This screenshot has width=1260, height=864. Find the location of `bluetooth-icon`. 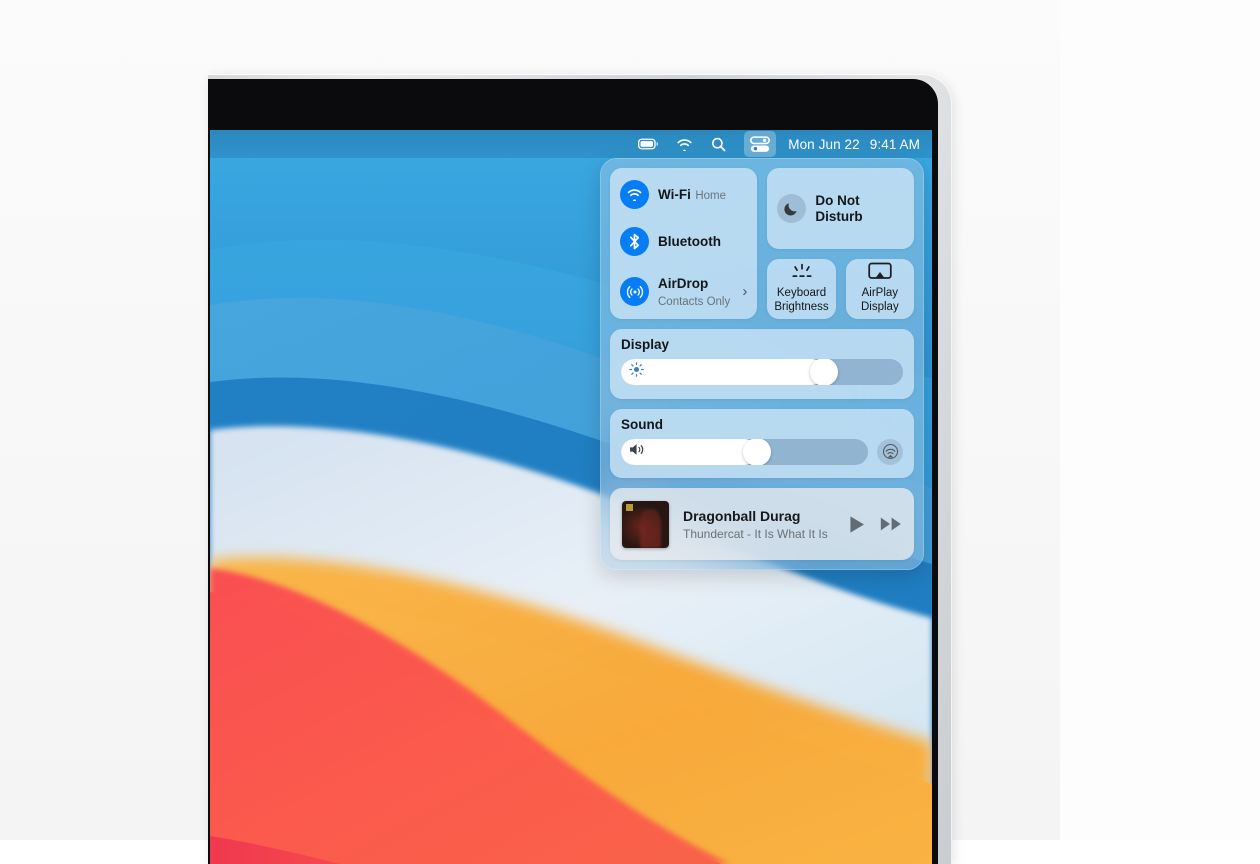

bluetooth-icon is located at coordinates (634, 242).